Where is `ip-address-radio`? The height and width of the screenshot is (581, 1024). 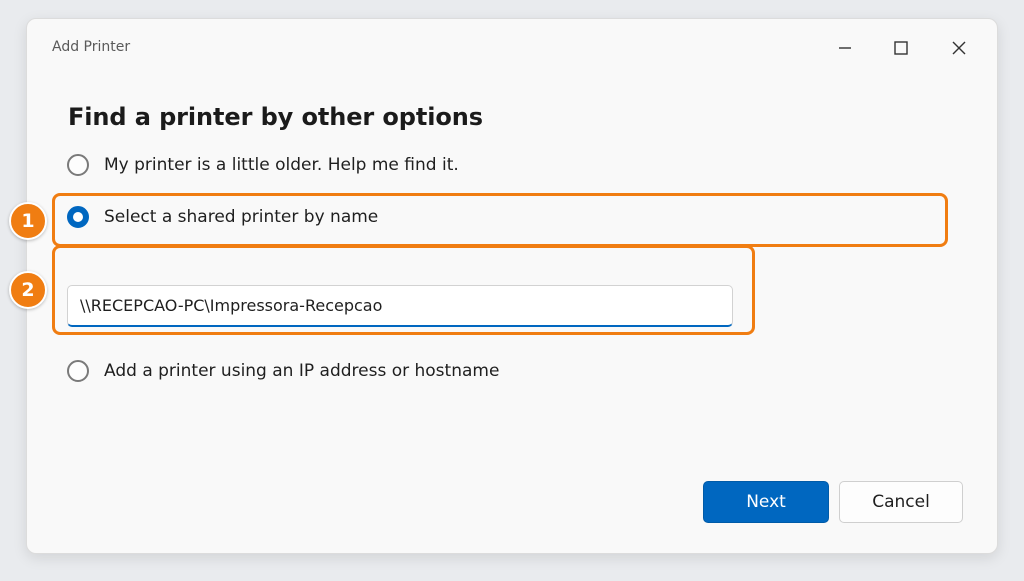 ip-address-radio is located at coordinates (78, 371).